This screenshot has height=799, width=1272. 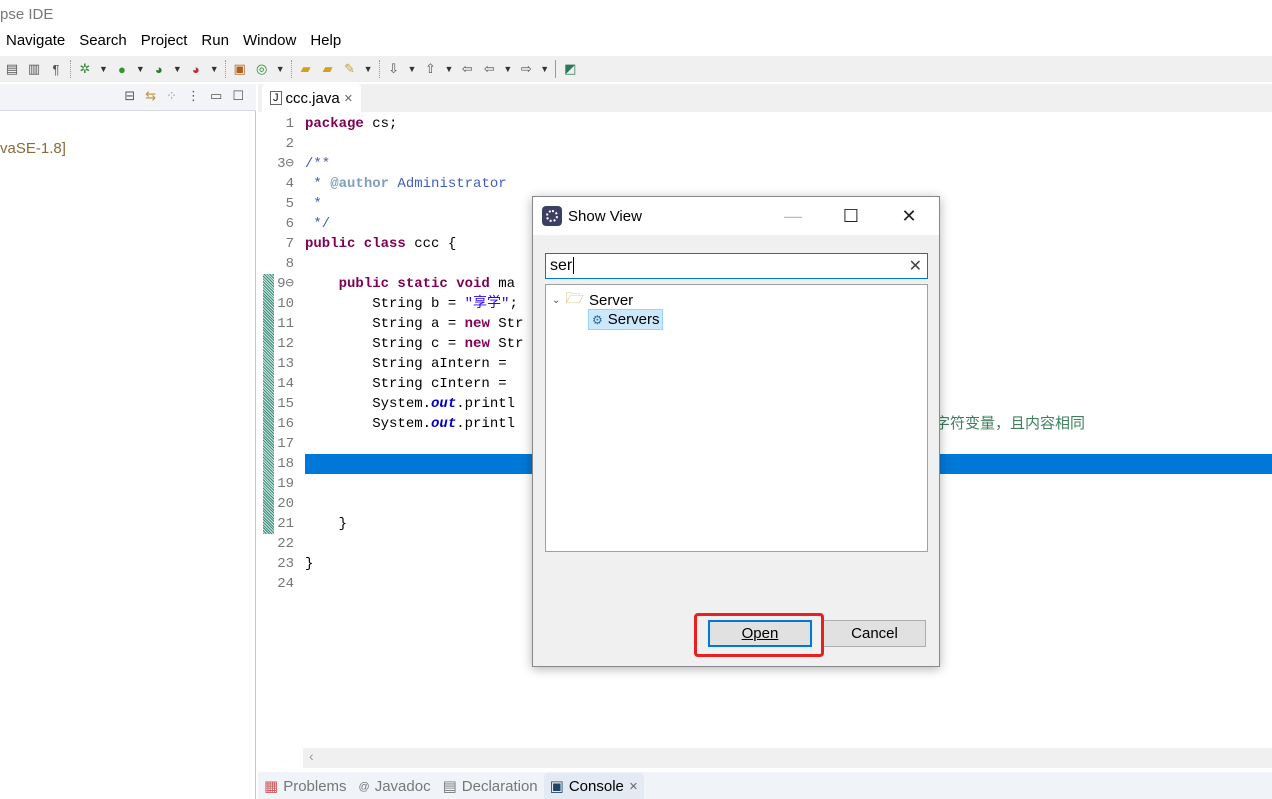 I want to click on line-number: 10, so click(x=285, y=304).